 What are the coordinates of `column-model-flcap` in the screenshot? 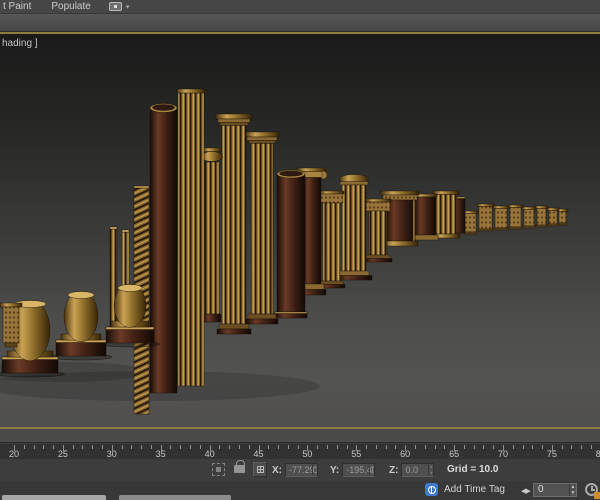 It's located at (354, 227).